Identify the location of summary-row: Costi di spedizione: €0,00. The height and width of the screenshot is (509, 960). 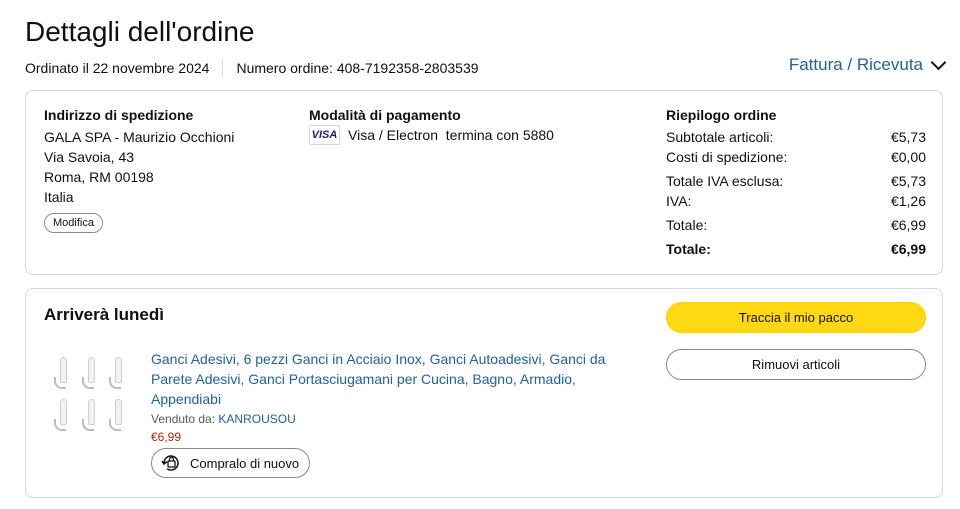
(796, 157).